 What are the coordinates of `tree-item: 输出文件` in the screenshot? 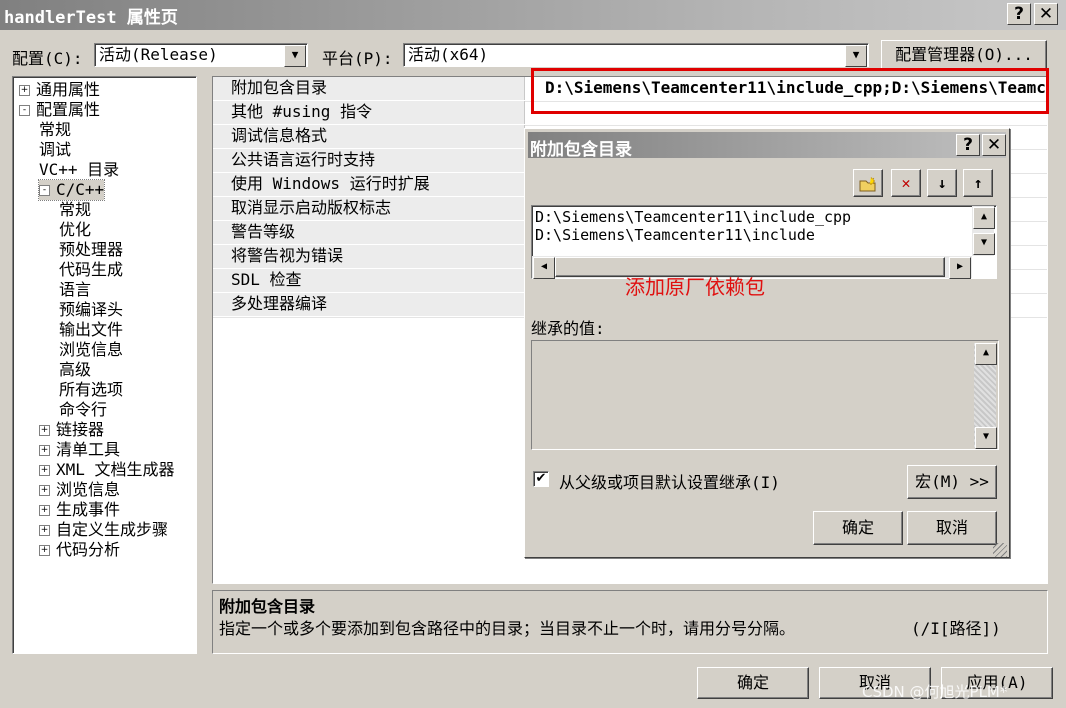 It's located at (91, 330).